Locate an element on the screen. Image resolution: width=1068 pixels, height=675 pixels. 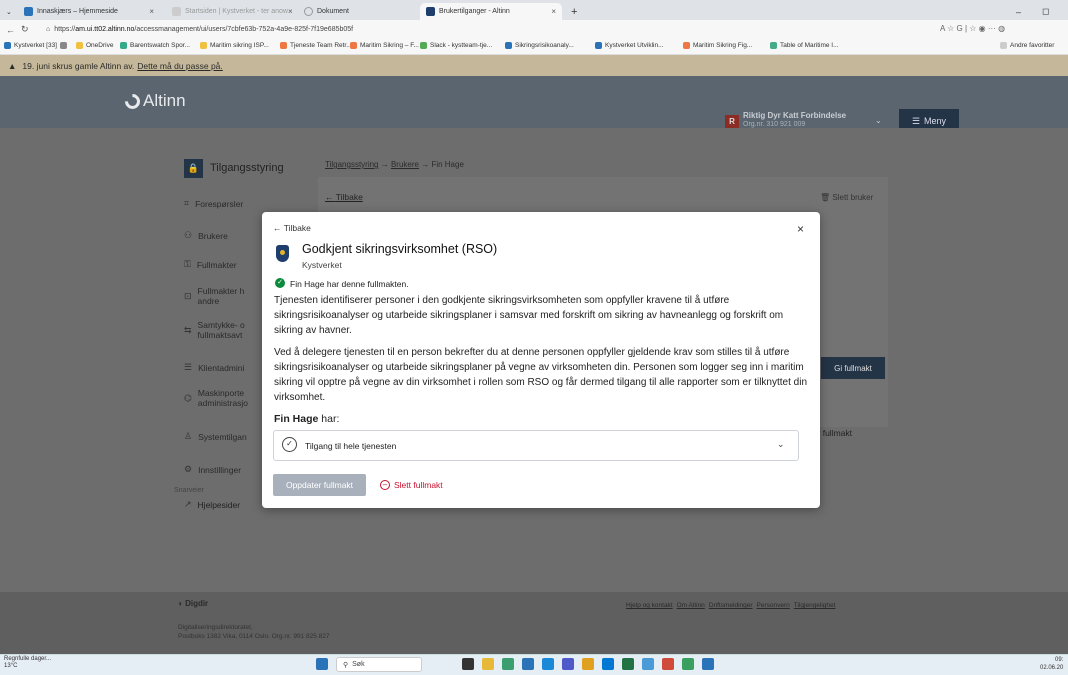
bookmark-item: Kystverket [33] is located at coordinates (30, 45).